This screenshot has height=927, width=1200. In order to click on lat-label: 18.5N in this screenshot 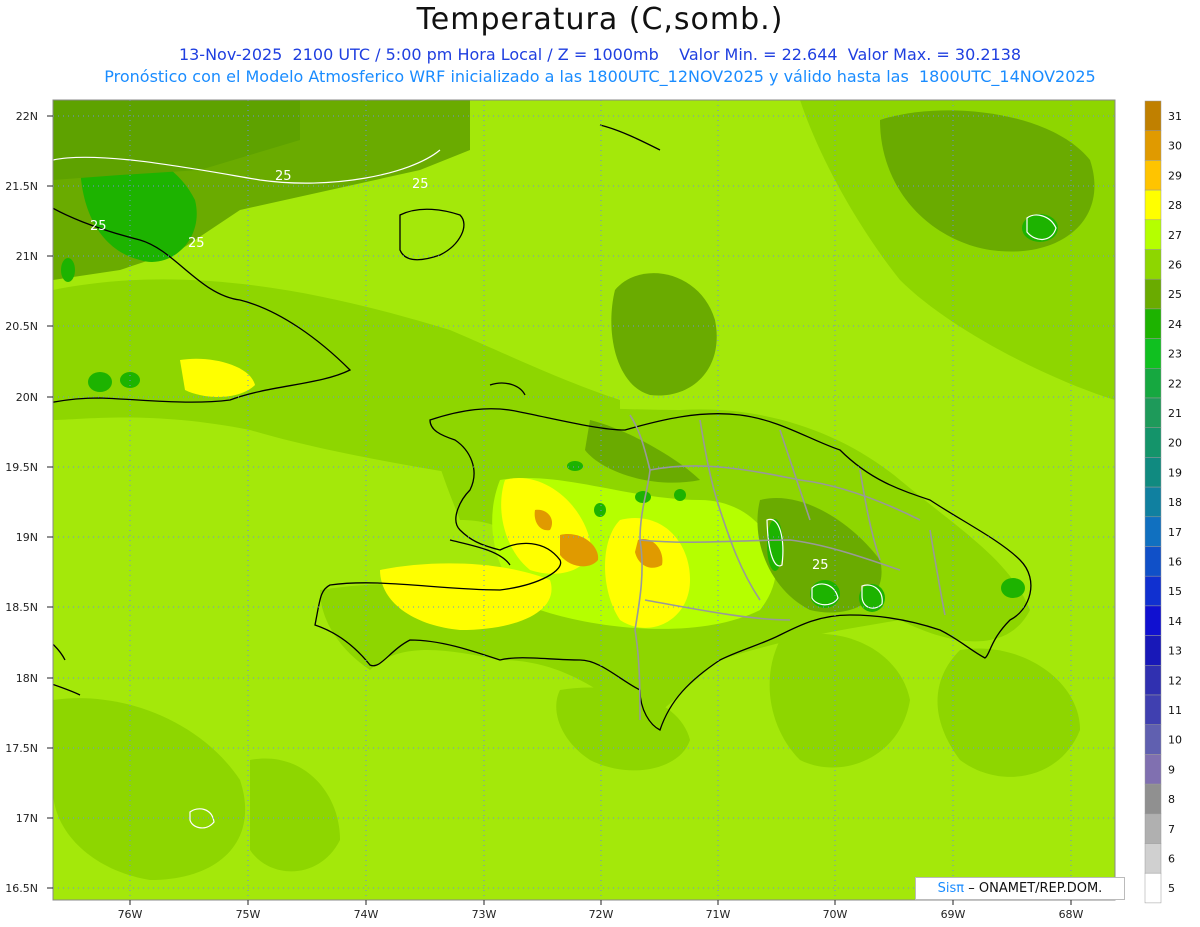, I will do `click(21, 607)`.